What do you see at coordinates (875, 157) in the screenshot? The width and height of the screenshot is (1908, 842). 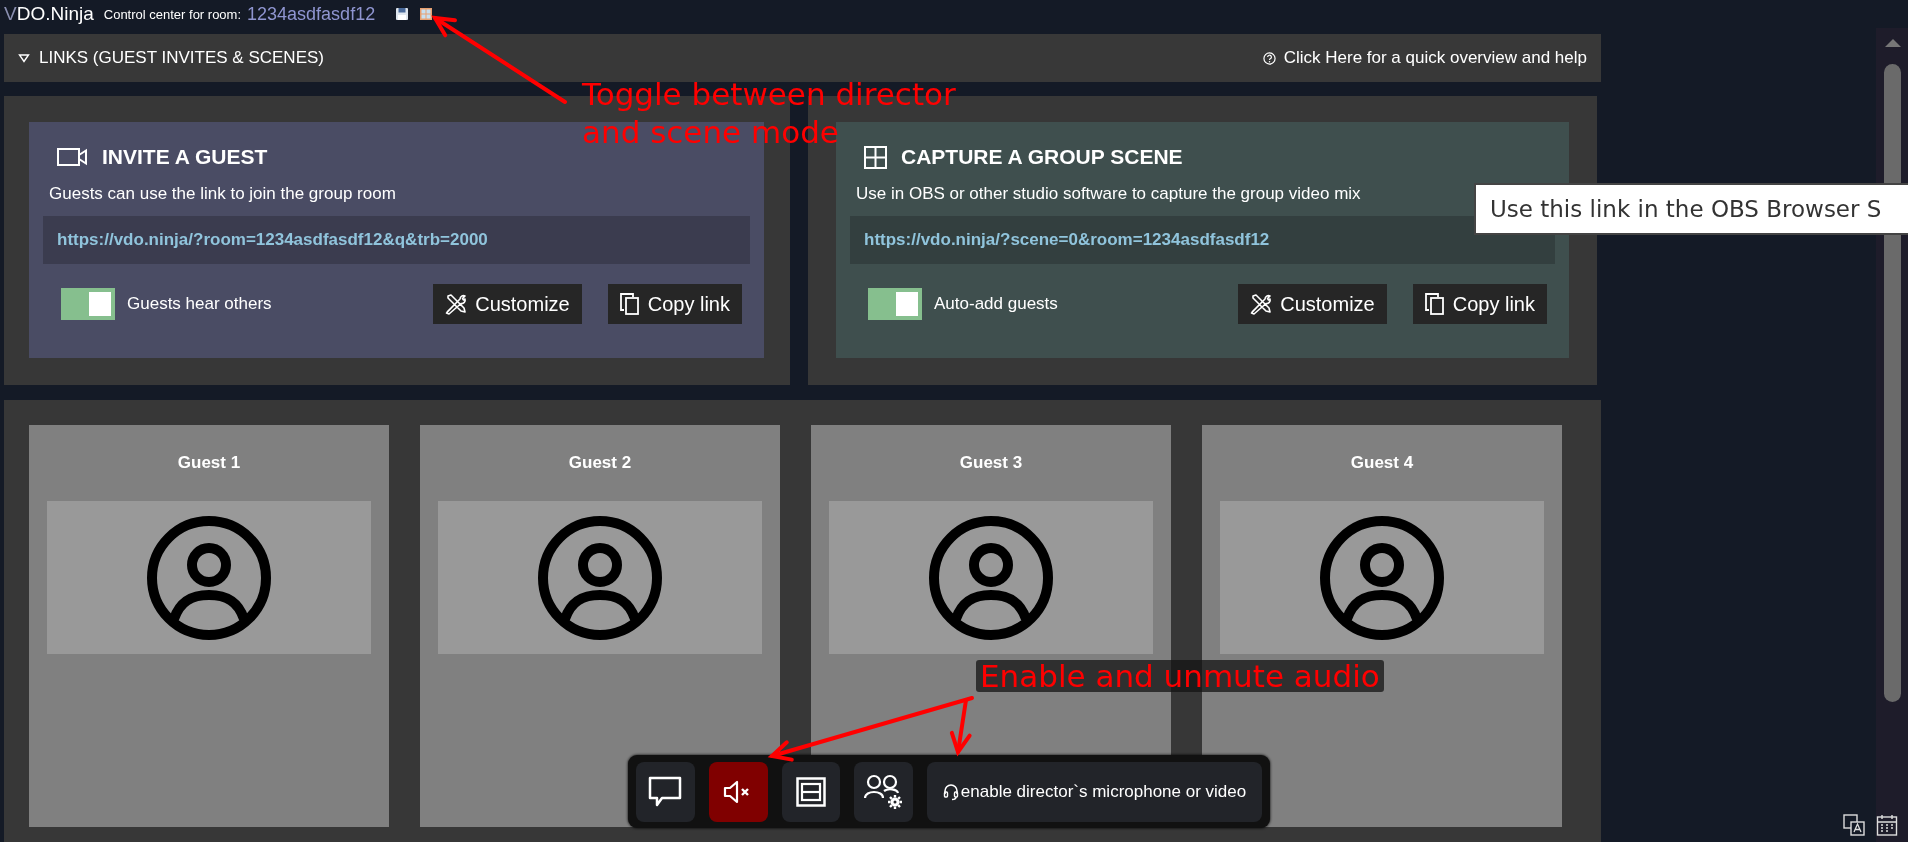 I see `grid-icon` at bounding box center [875, 157].